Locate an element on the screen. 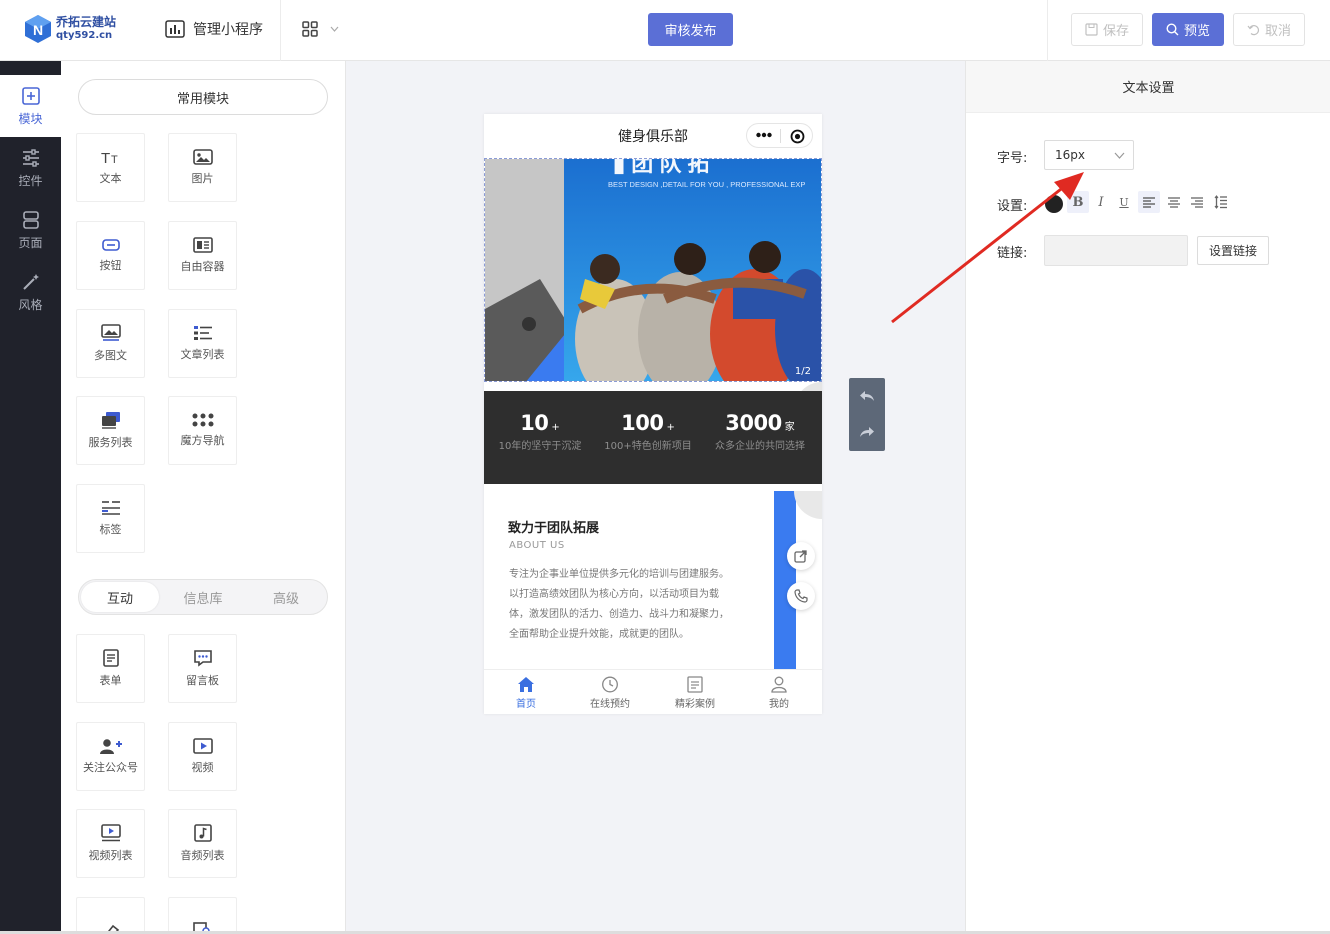 The width and height of the screenshot is (1330, 934). user-icon is located at coordinates (779, 684).